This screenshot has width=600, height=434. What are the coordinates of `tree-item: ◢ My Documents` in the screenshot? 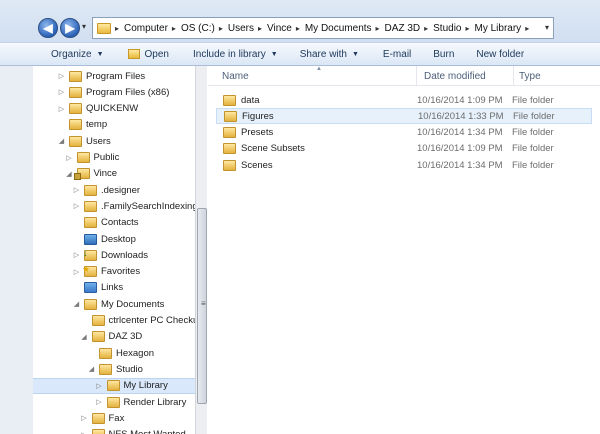 It's located at (114, 304).